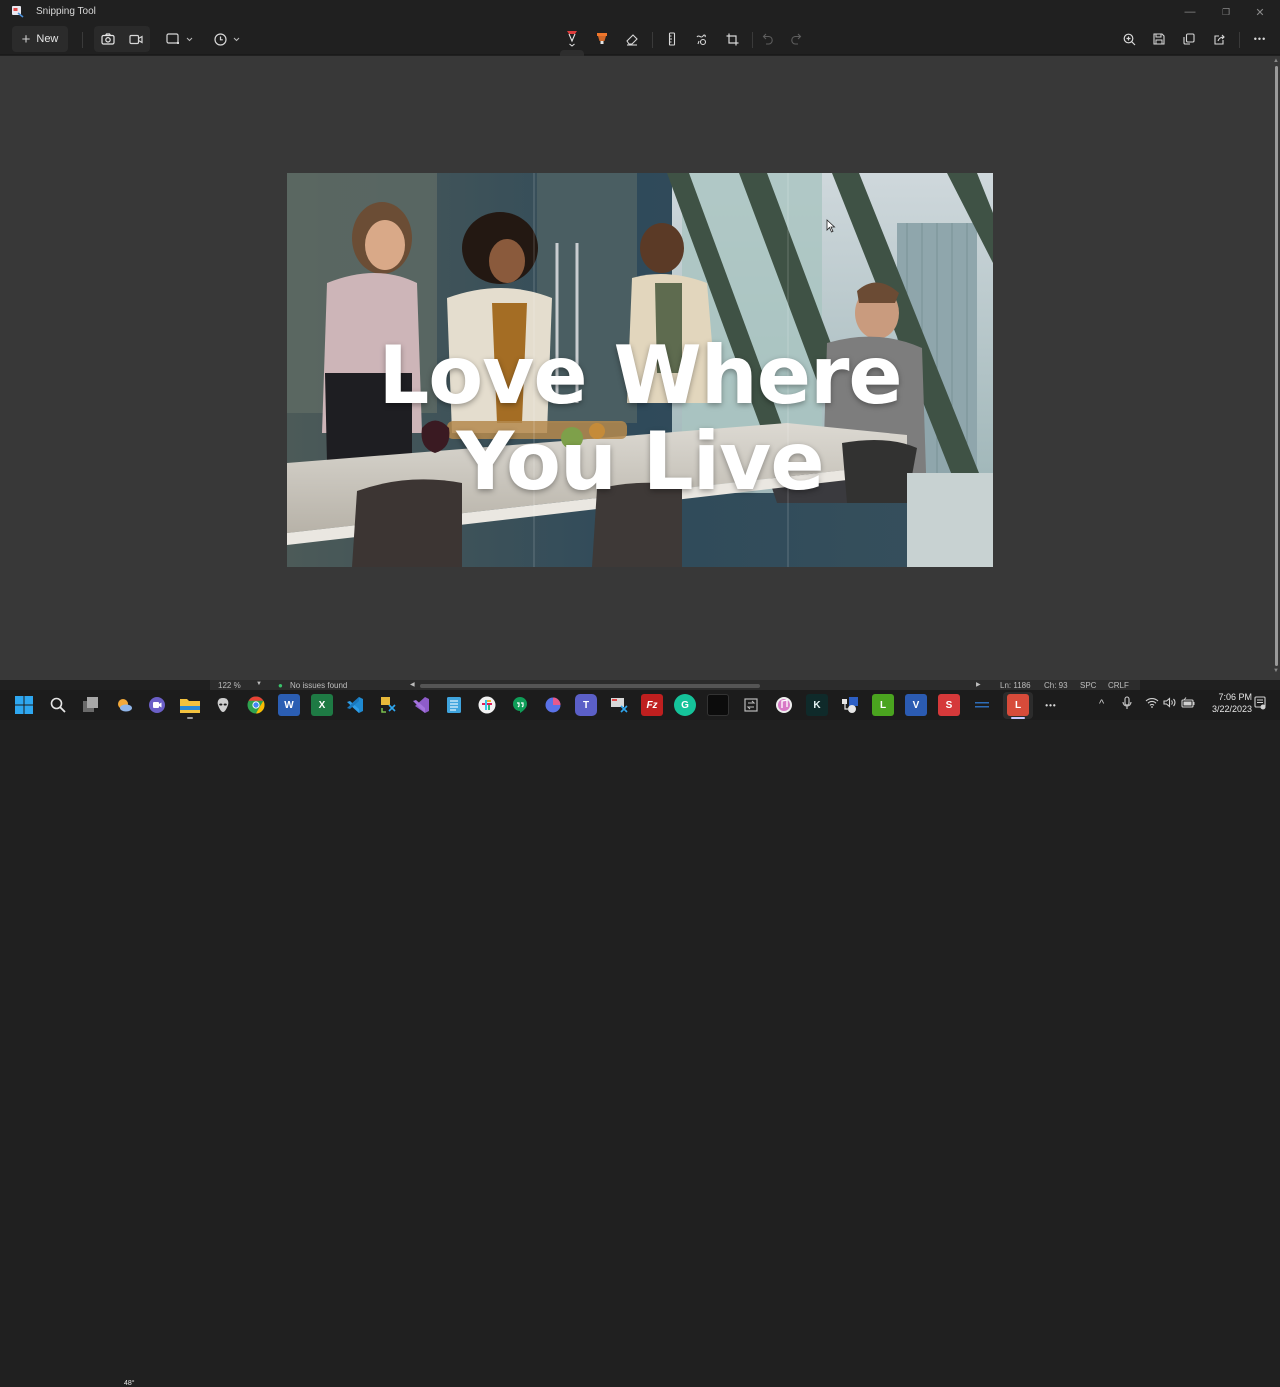  I want to click on video-camera-icon, so click(136, 39).